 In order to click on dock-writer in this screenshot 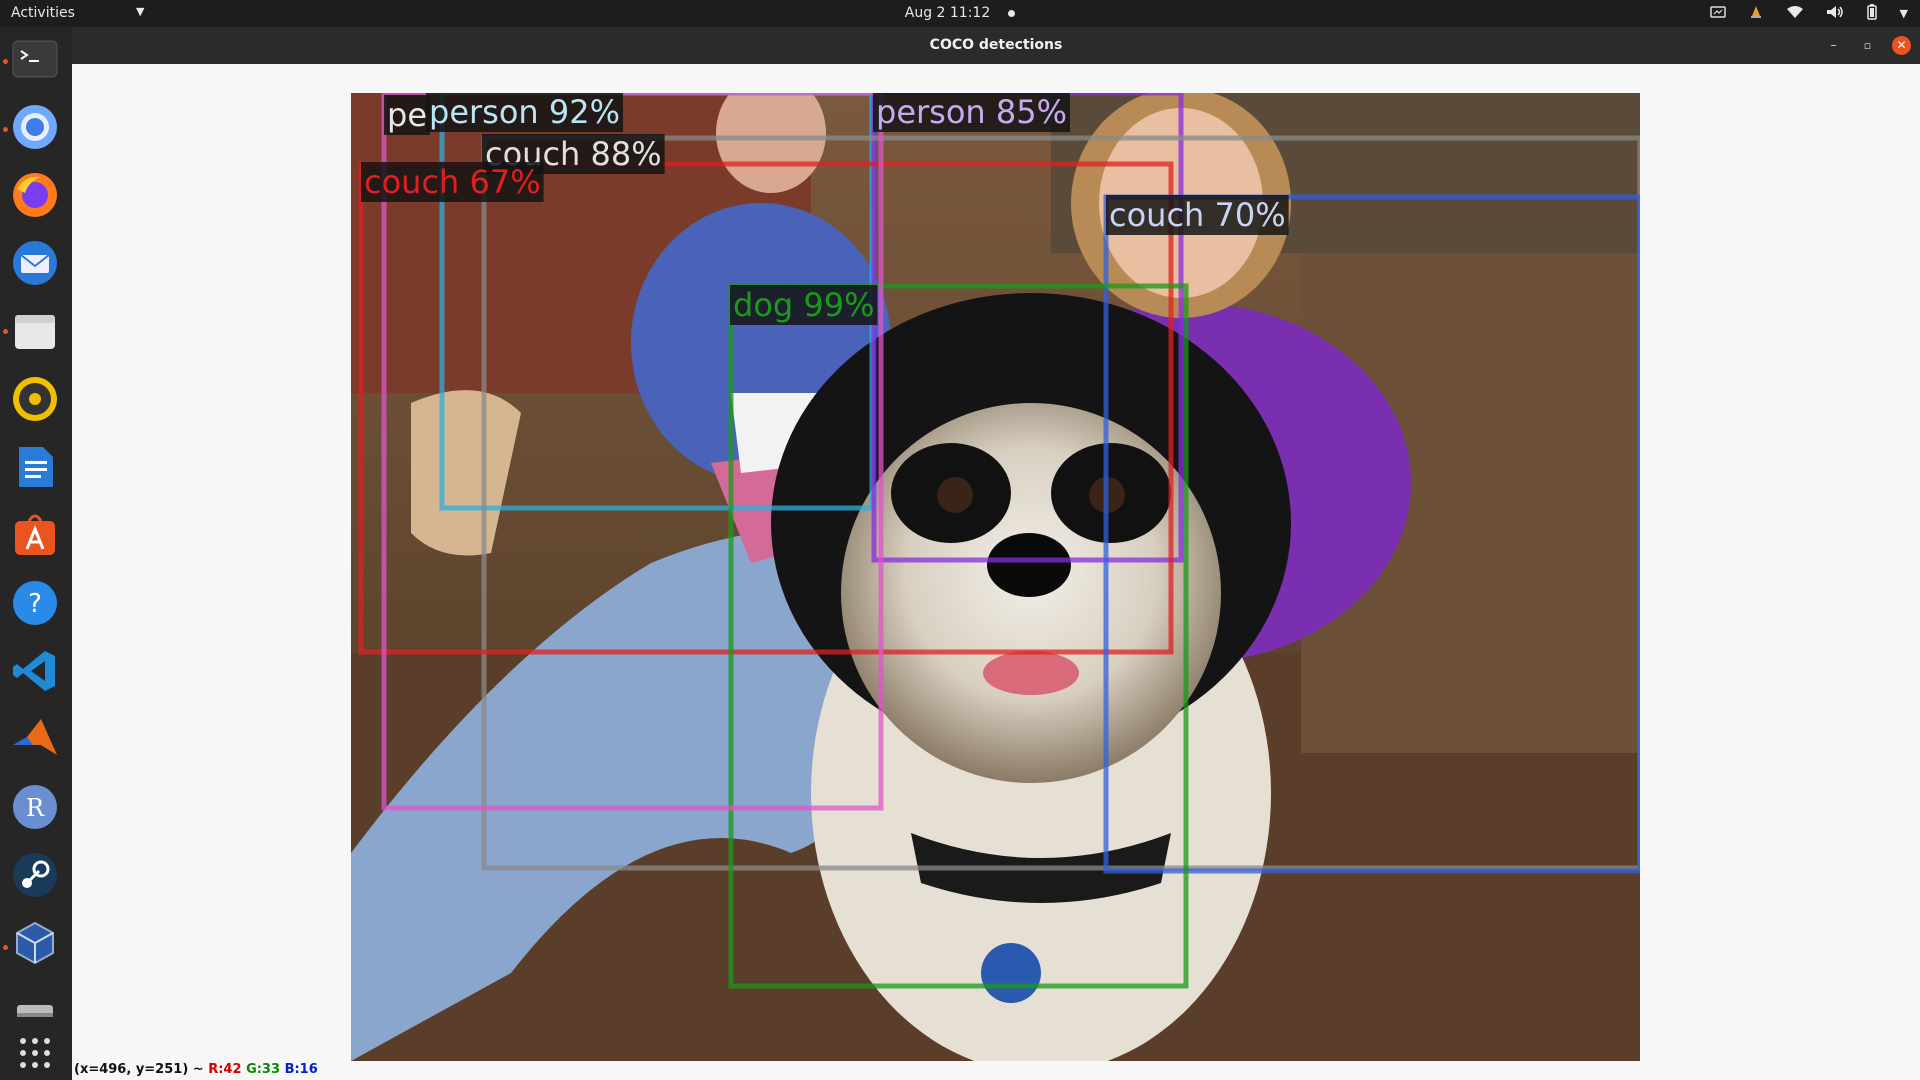, I will do `click(35, 467)`.